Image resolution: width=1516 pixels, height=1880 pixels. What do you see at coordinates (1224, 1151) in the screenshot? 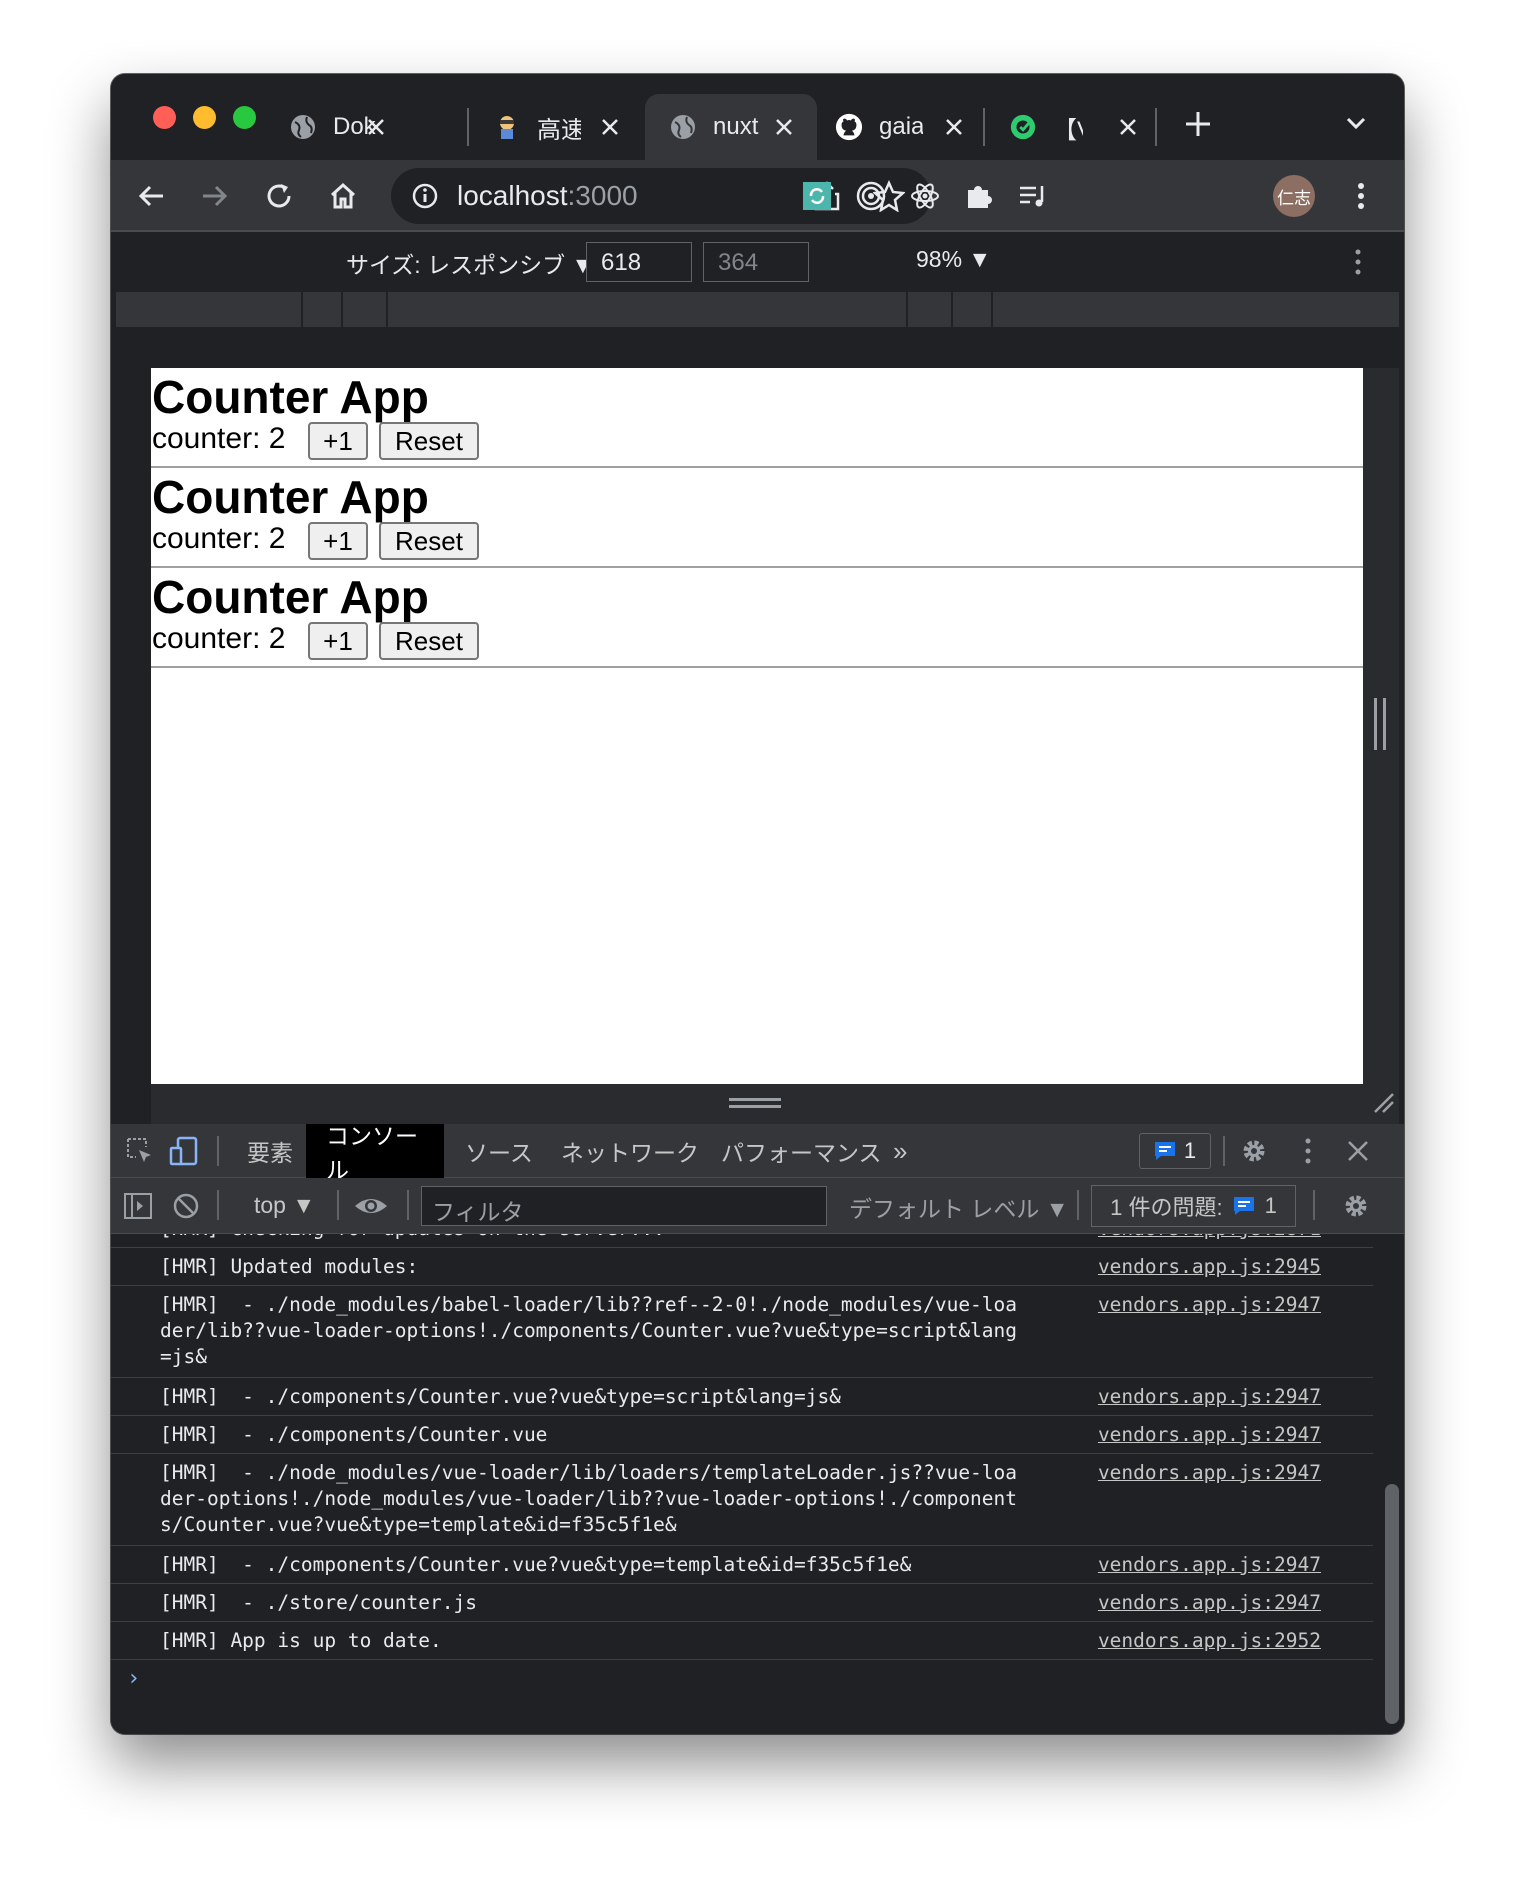
I see `divider` at bounding box center [1224, 1151].